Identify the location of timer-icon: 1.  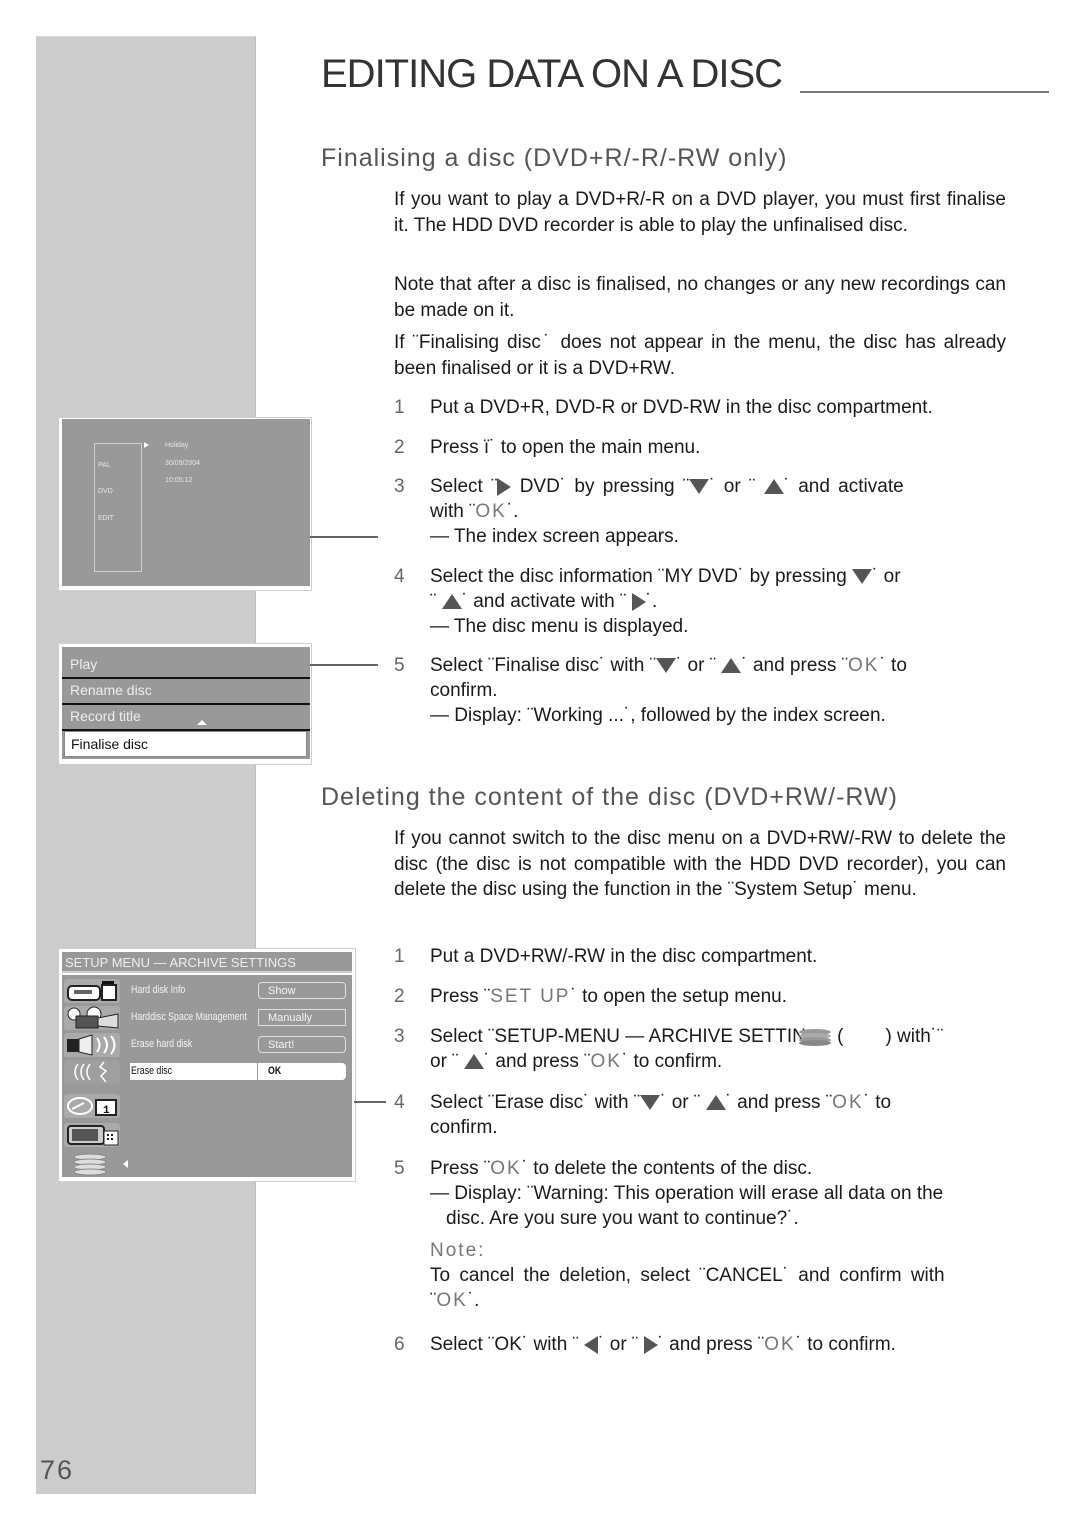
(92, 1106).